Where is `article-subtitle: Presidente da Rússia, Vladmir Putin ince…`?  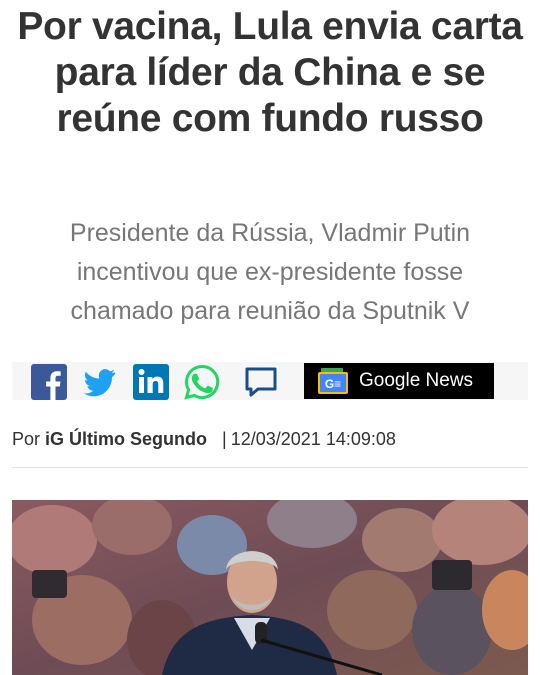 article-subtitle: Presidente da Rússia, Vladmir Putin ince… is located at coordinates (270, 272).